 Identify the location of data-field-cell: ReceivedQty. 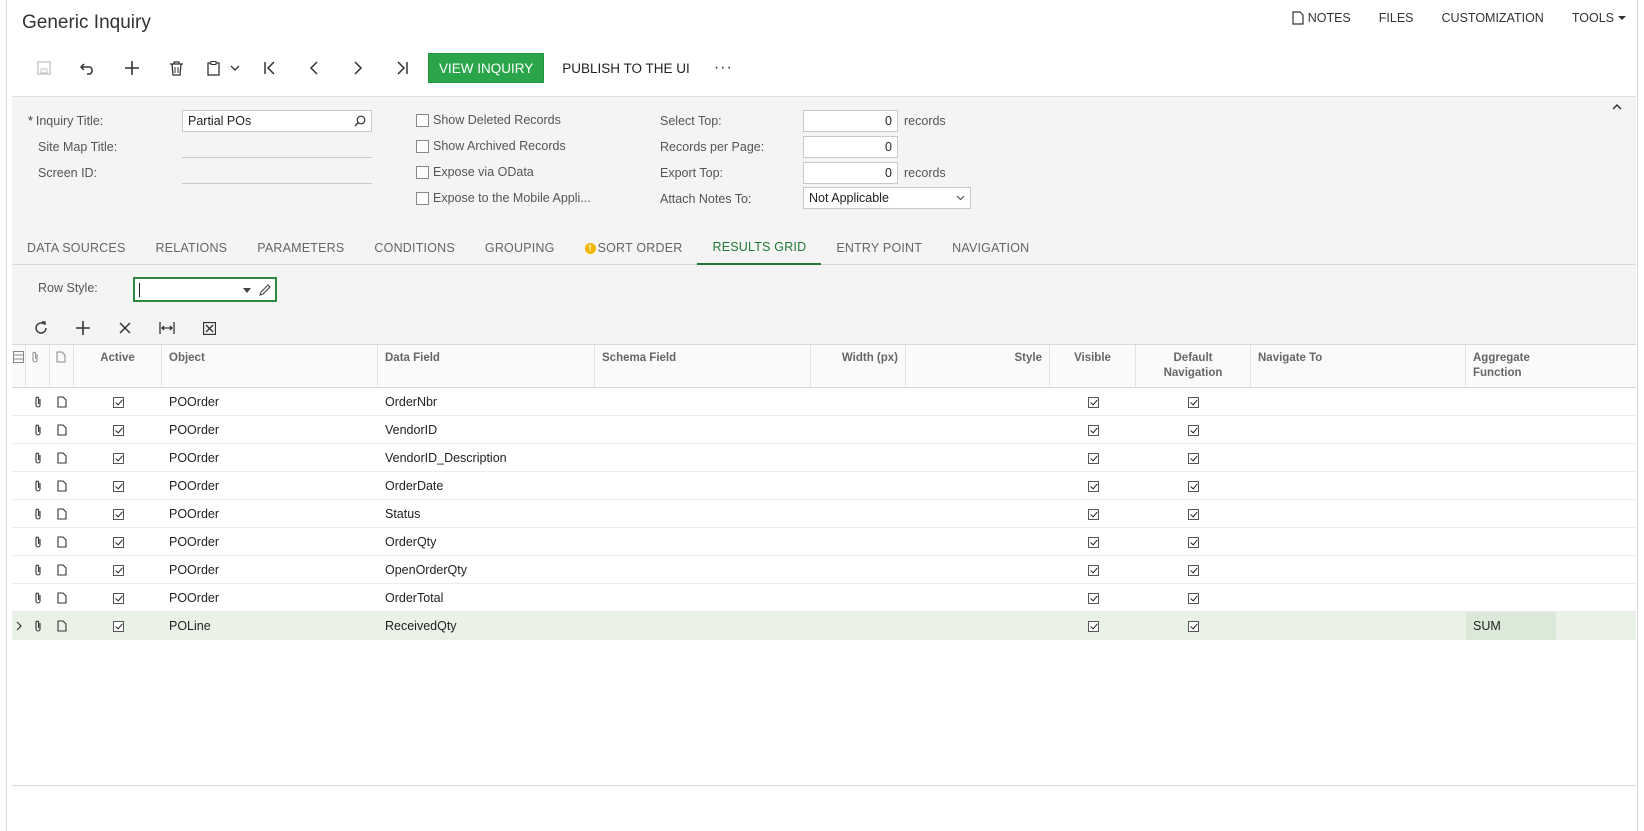
(486, 626).